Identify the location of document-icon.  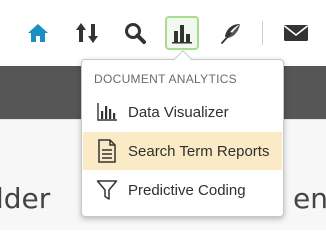
(107, 151).